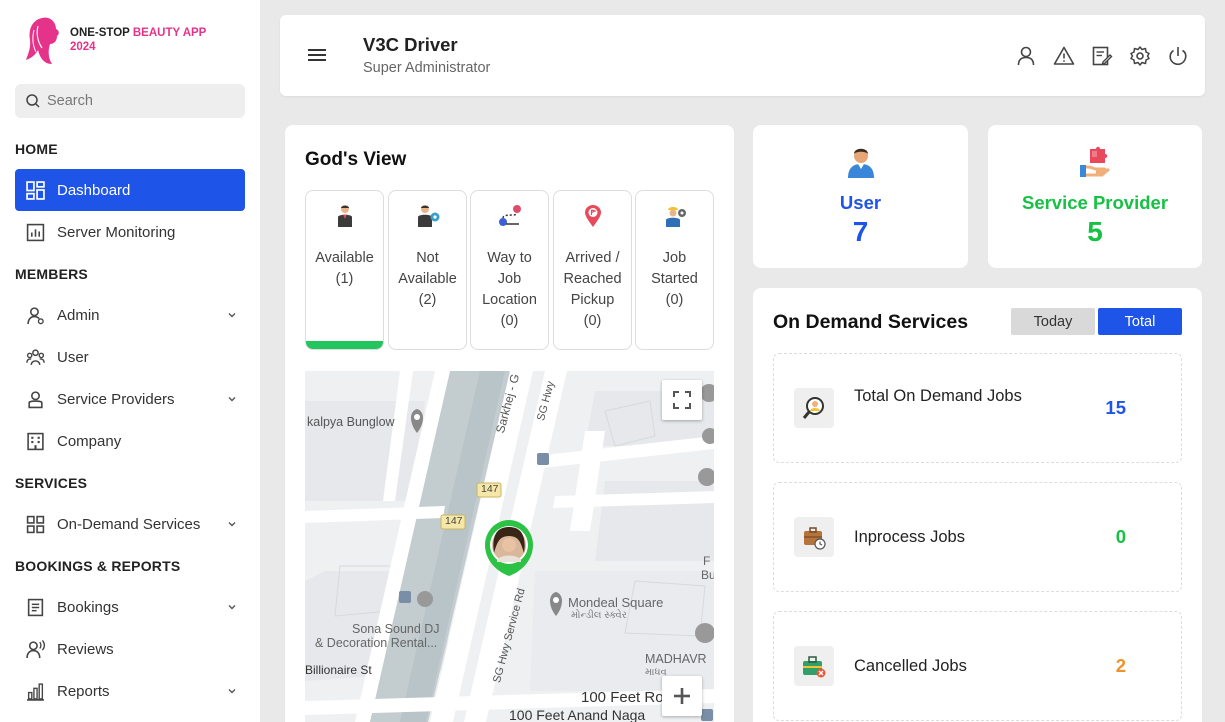 Image resolution: width=1225 pixels, height=722 pixels. I want to click on sidebar-item-label: Bookings, so click(88, 607).